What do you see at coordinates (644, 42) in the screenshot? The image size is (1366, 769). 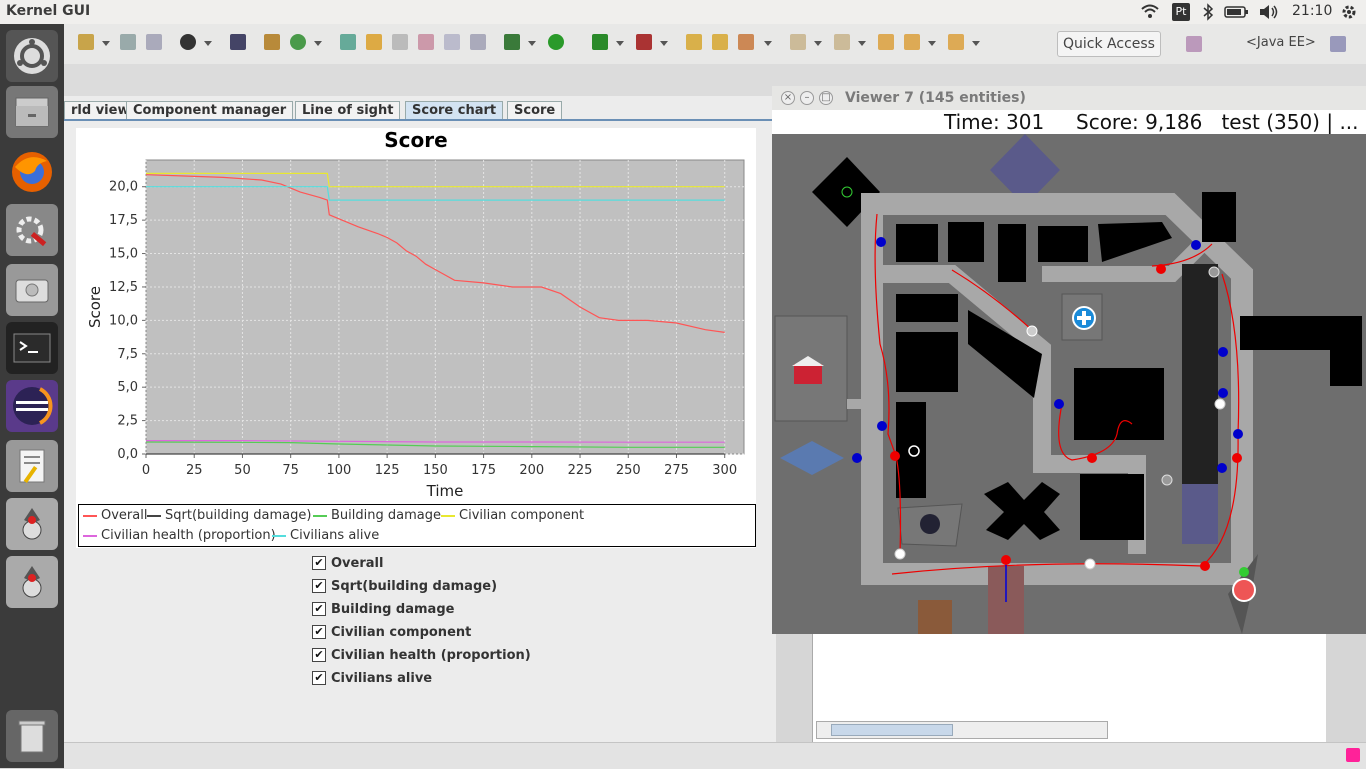 I see `stop-config-icon` at bounding box center [644, 42].